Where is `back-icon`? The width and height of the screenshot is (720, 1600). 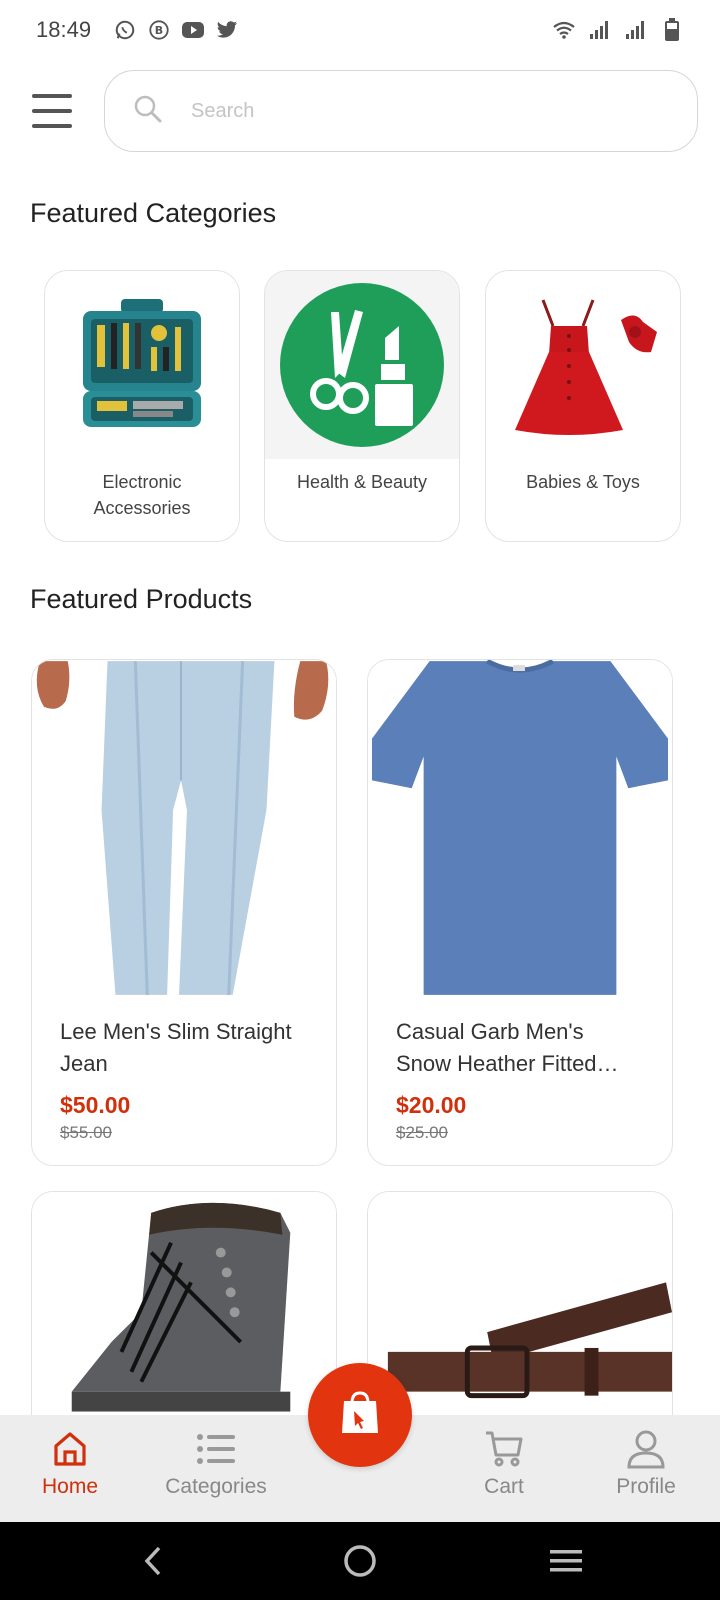 back-icon is located at coordinates (153, 1561).